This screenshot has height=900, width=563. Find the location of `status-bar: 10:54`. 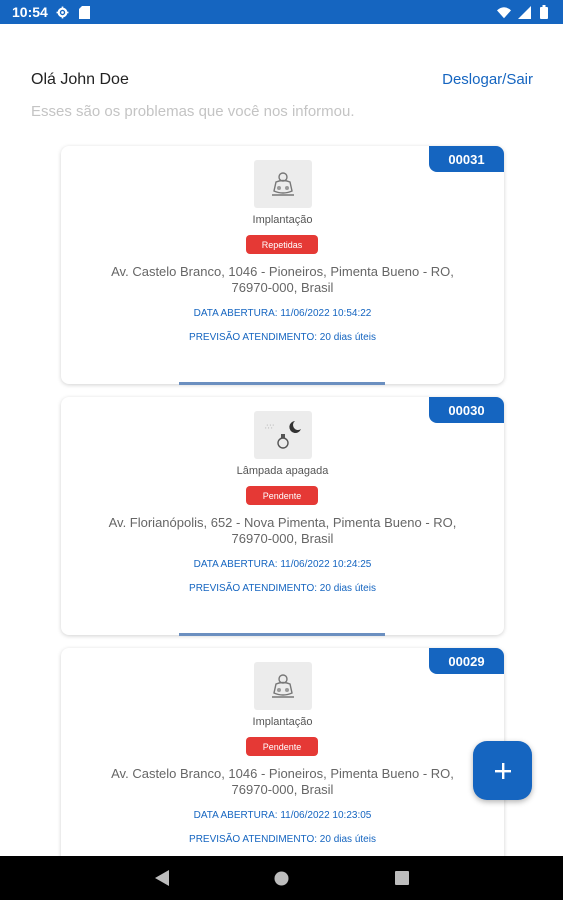

status-bar: 10:54 is located at coordinates (281, 12).